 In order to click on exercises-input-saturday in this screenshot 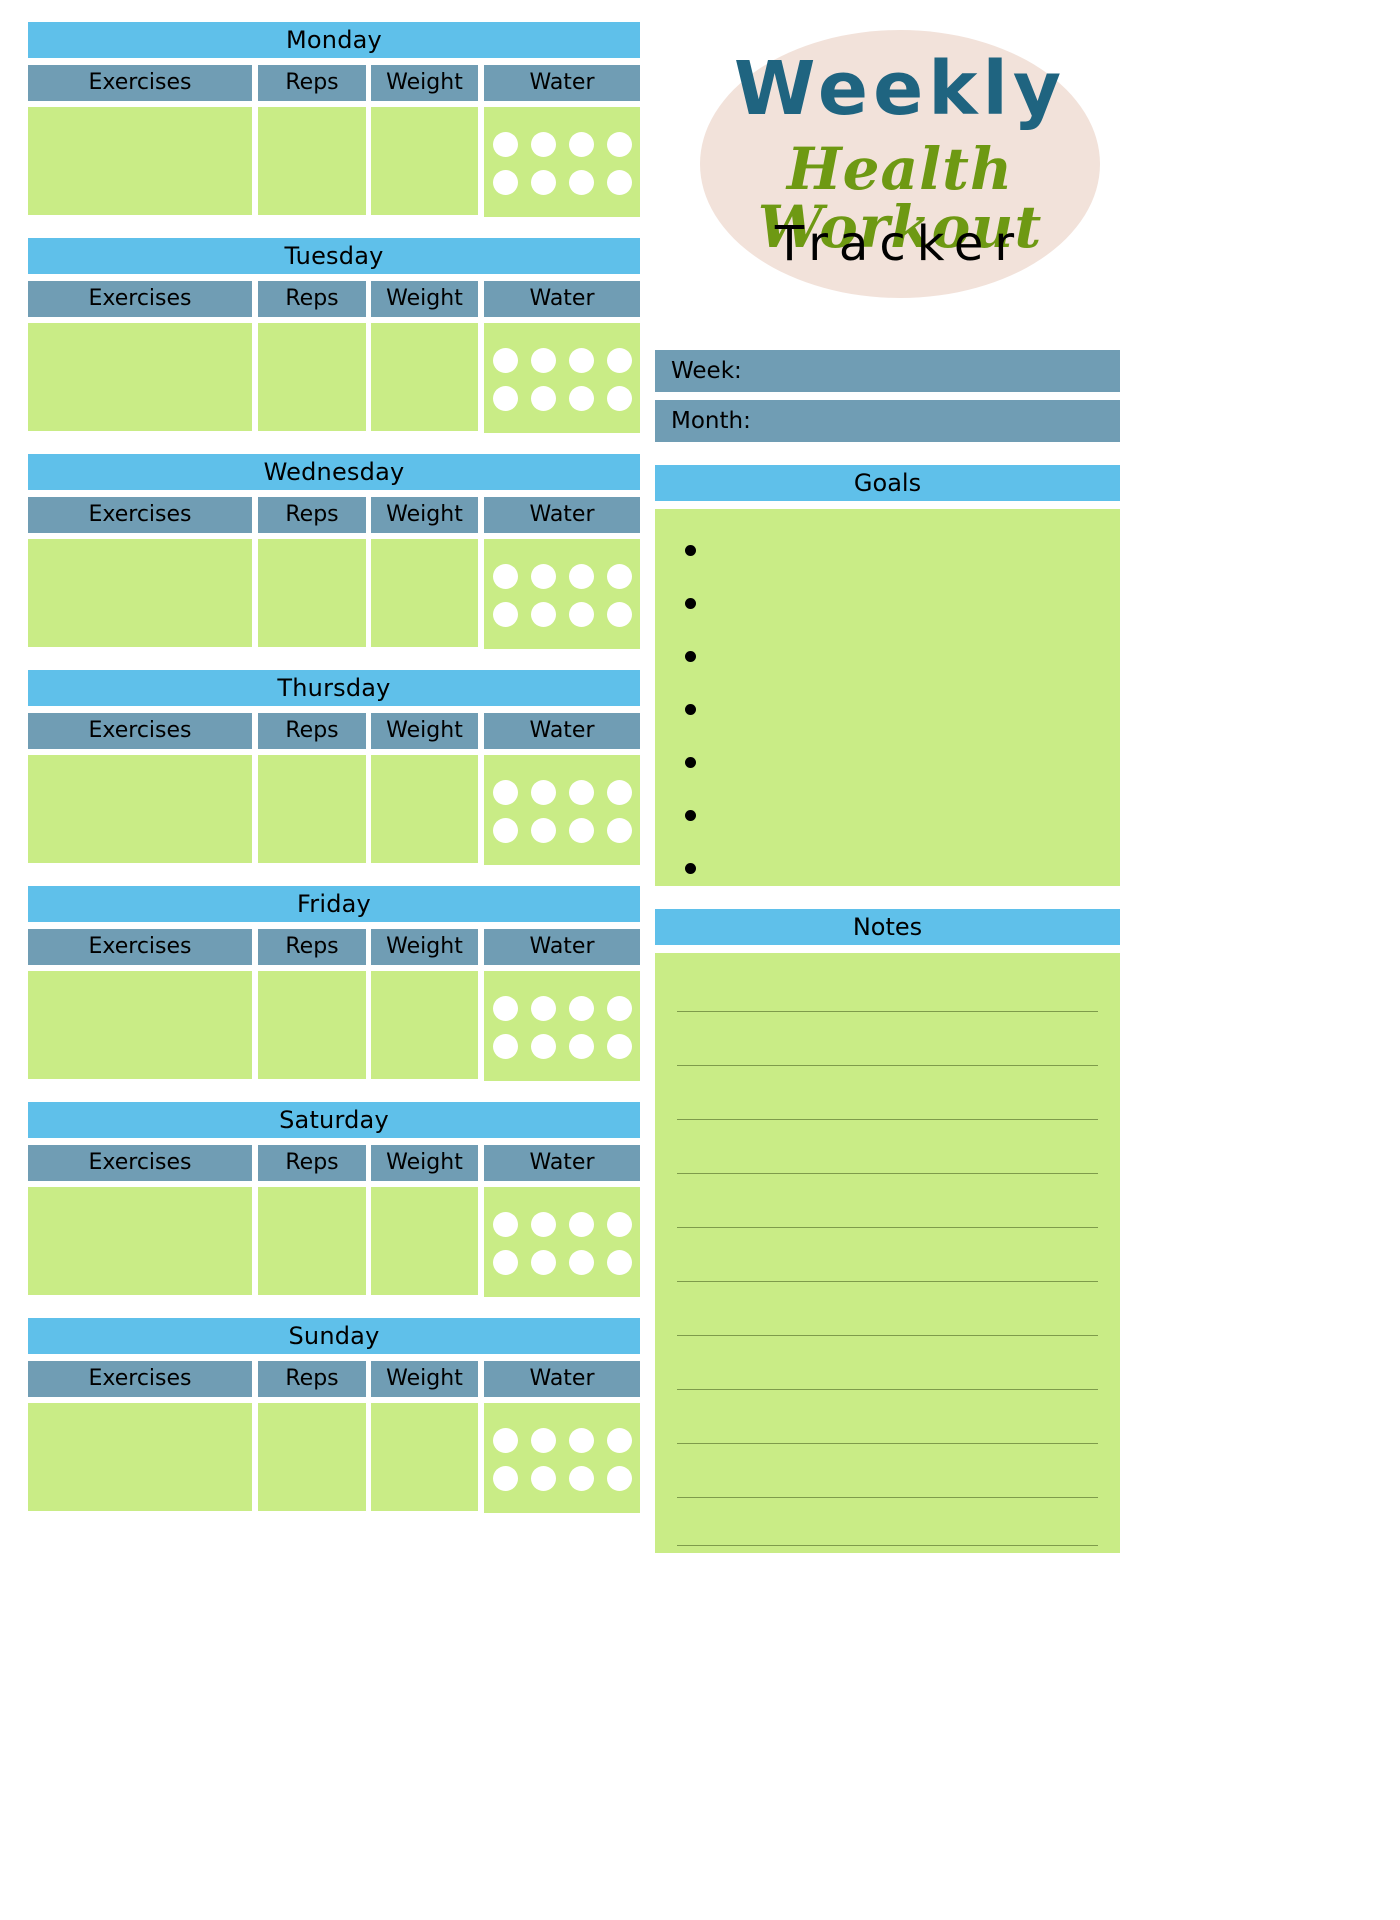, I will do `click(140, 1241)`.